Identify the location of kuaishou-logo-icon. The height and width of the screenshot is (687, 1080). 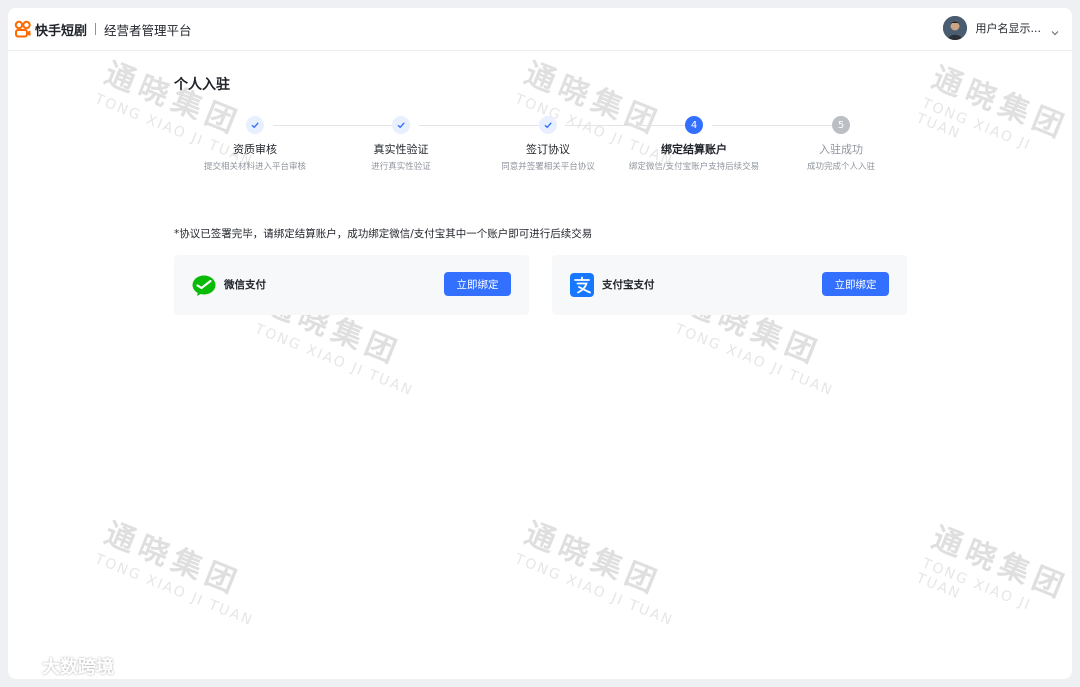
(23, 29).